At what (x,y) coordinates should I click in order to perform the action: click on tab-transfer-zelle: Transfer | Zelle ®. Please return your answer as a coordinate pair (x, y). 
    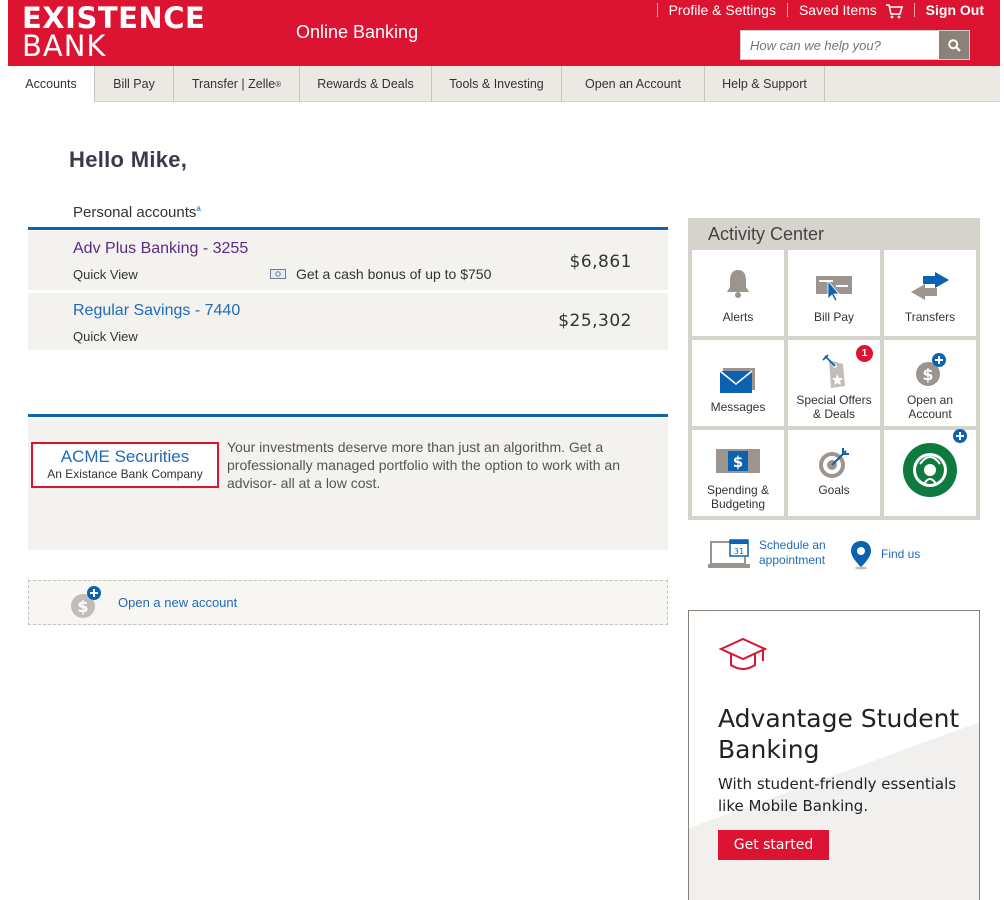
    Looking at the image, I should click on (237, 84).